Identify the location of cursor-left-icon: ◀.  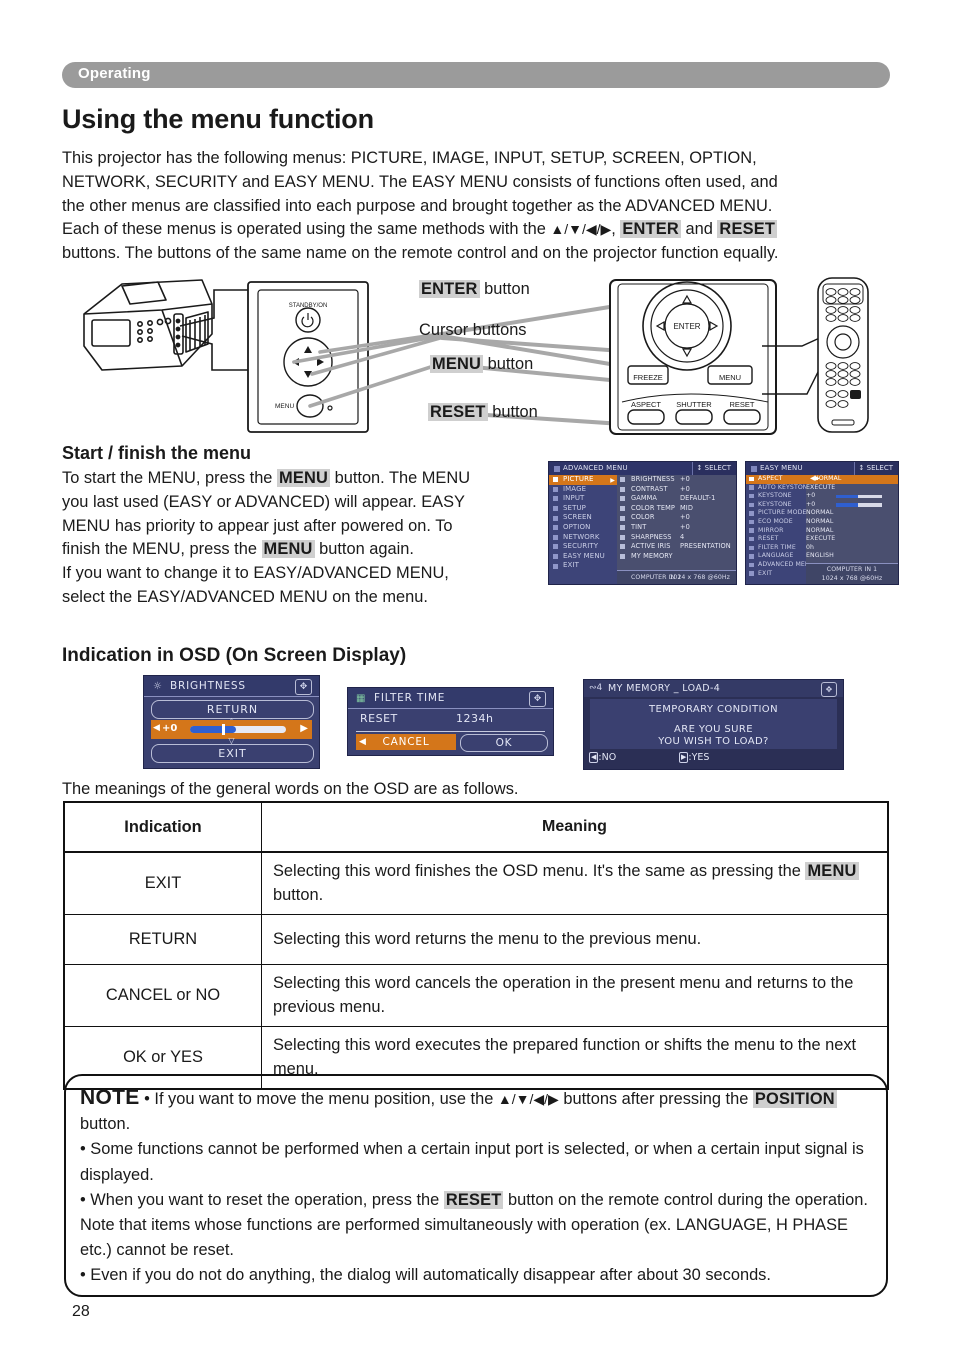
(156, 728).